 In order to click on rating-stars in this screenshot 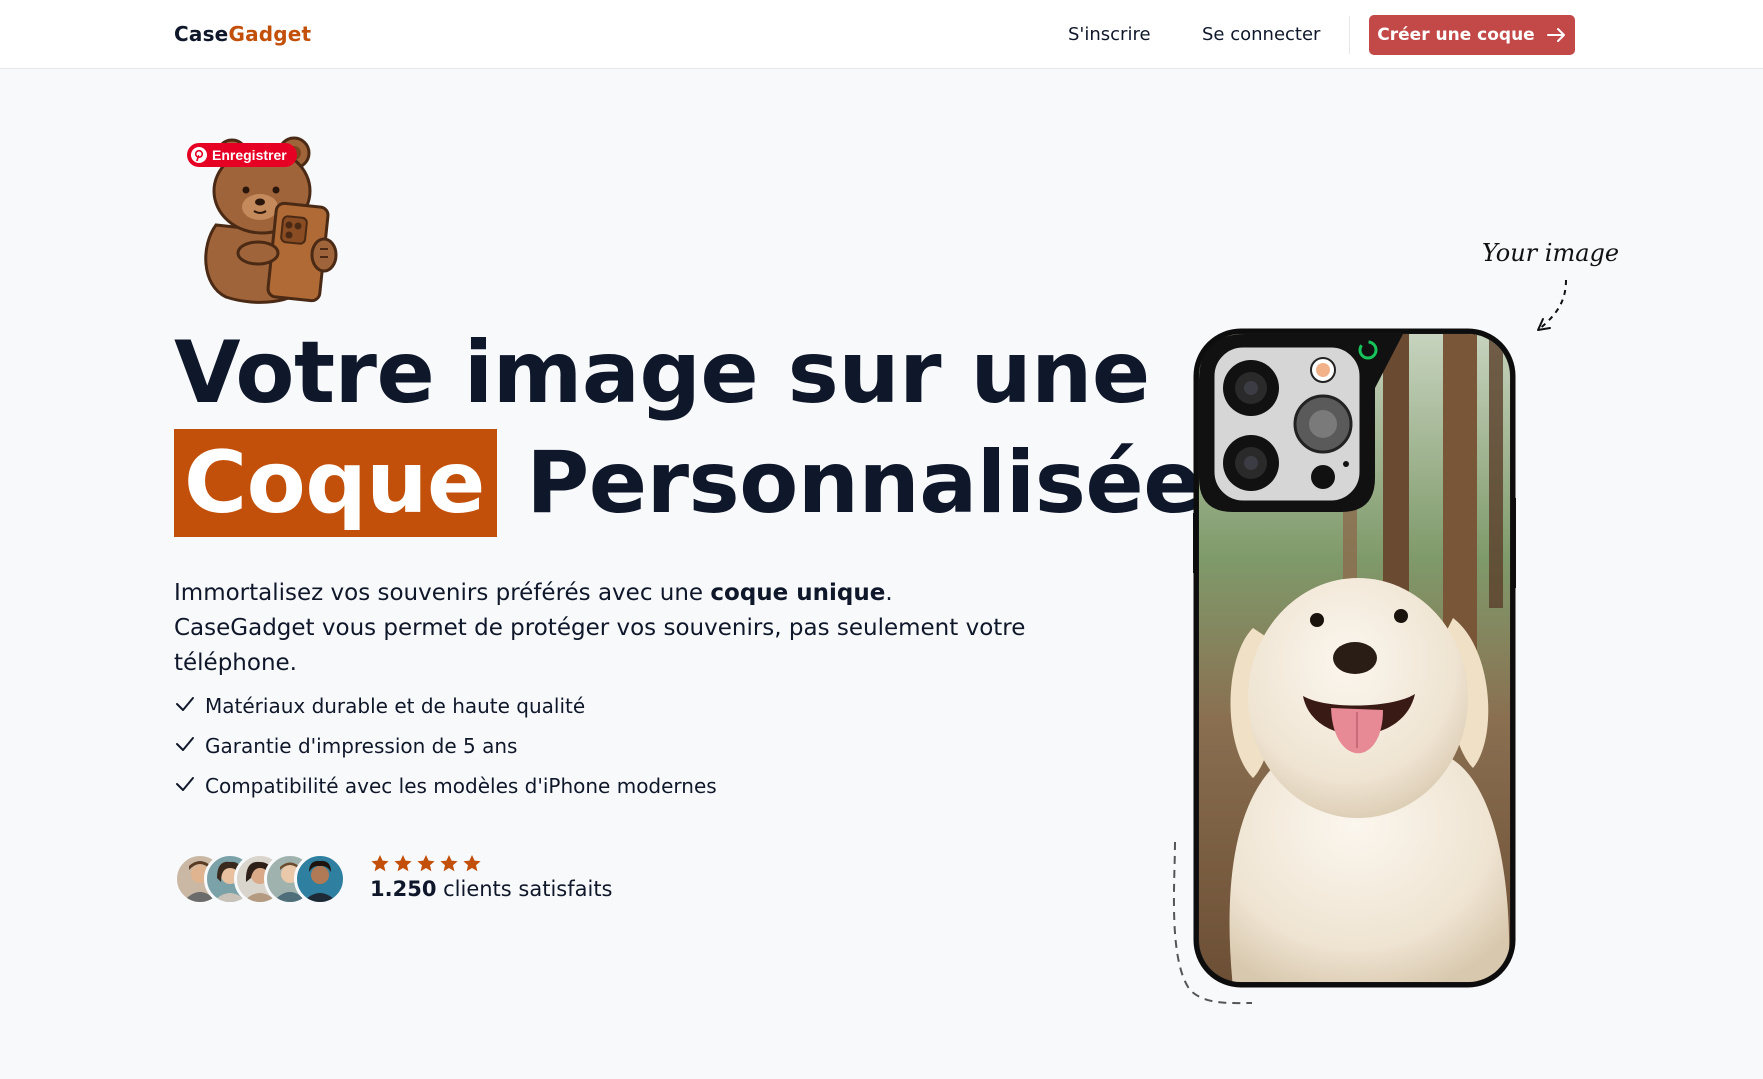, I will do `click(426, 865)`.